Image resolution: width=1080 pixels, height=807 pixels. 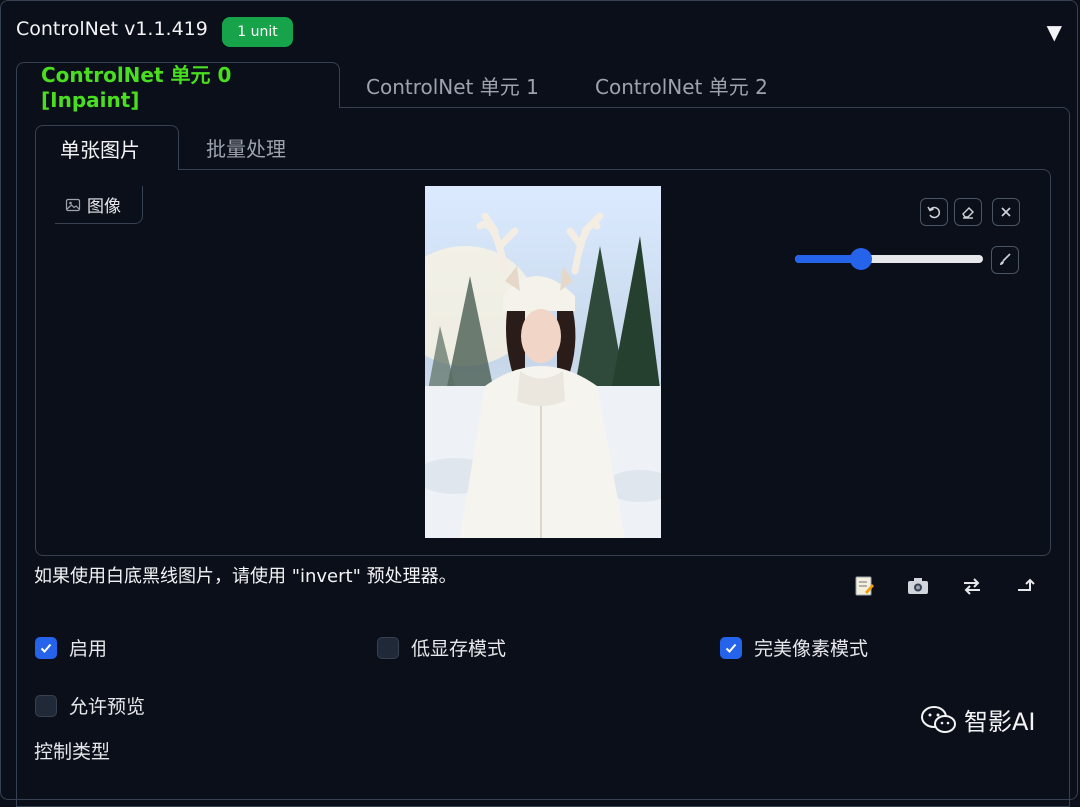 I want to click on undo-icon, so click(x=934, y=212).